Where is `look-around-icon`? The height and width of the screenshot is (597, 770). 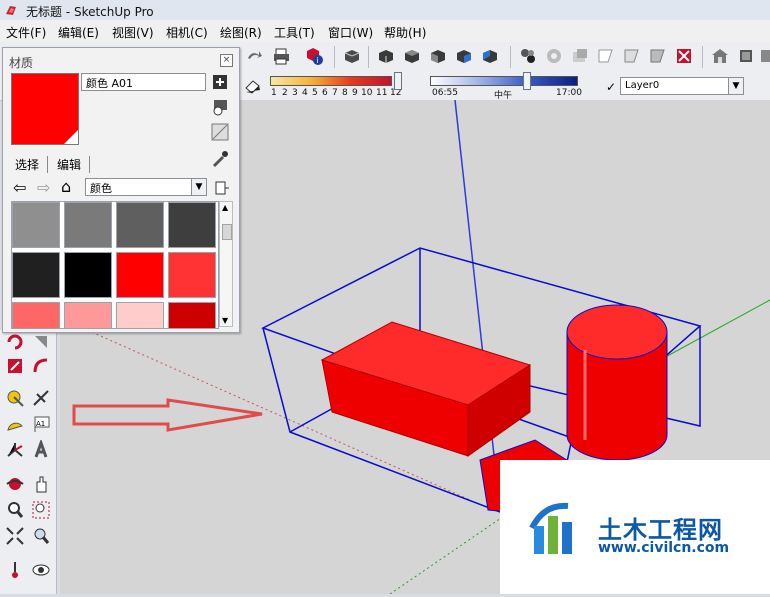 look-around-icon is located at coordinates (41, 570).